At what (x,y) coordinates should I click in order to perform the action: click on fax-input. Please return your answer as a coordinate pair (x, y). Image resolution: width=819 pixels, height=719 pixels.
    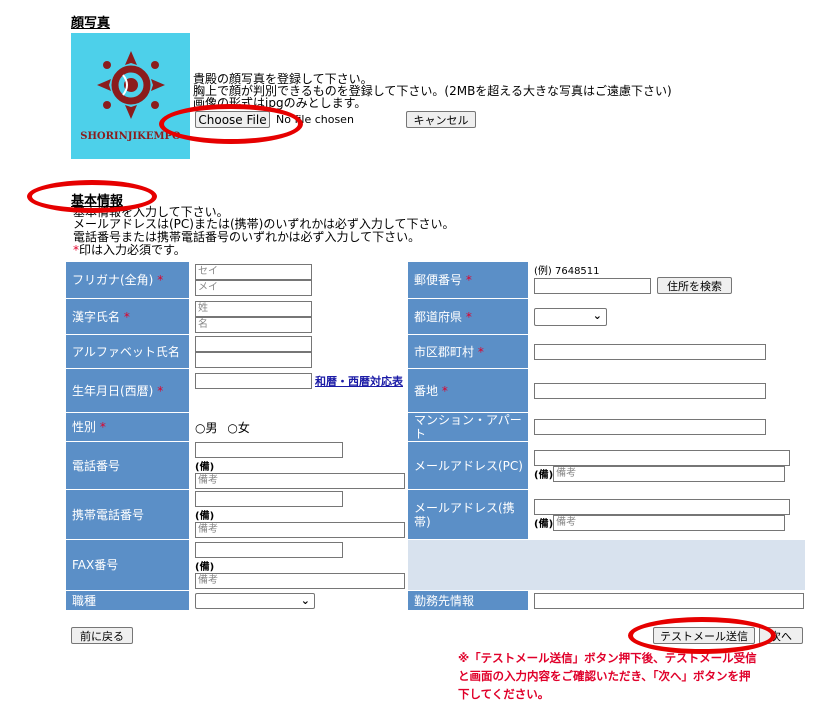
    Looking at the image, I should click on (269, 549).